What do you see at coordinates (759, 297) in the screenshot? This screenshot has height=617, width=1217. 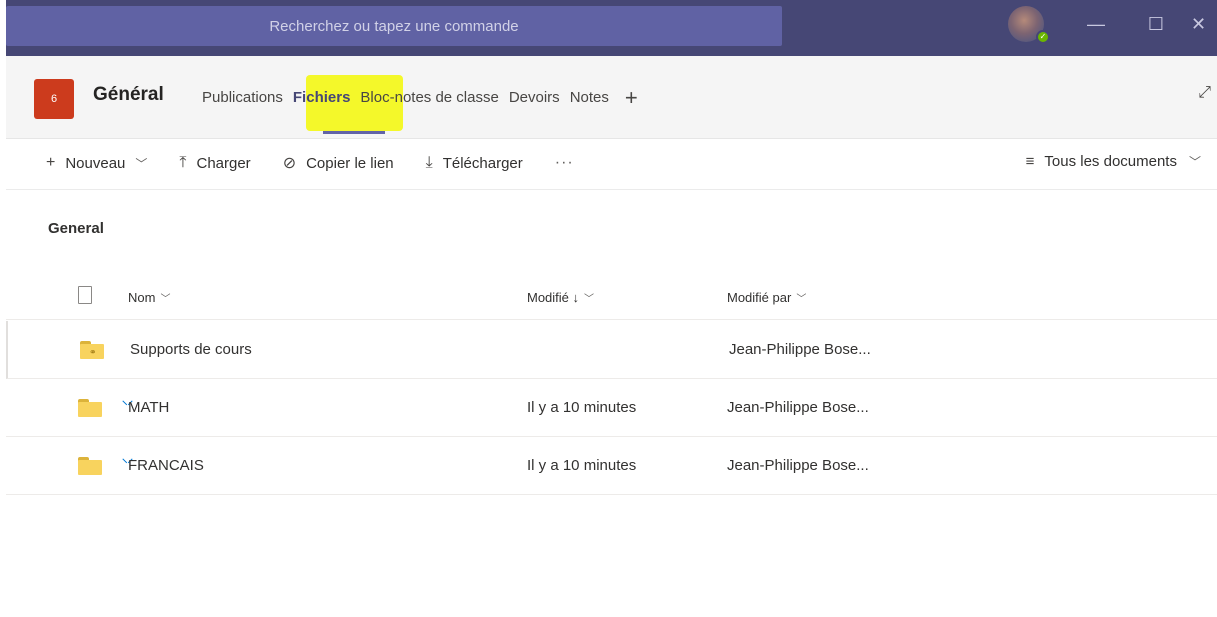 I see `column-modified-by-label: Modifié par` at bounding box center [759, 297].